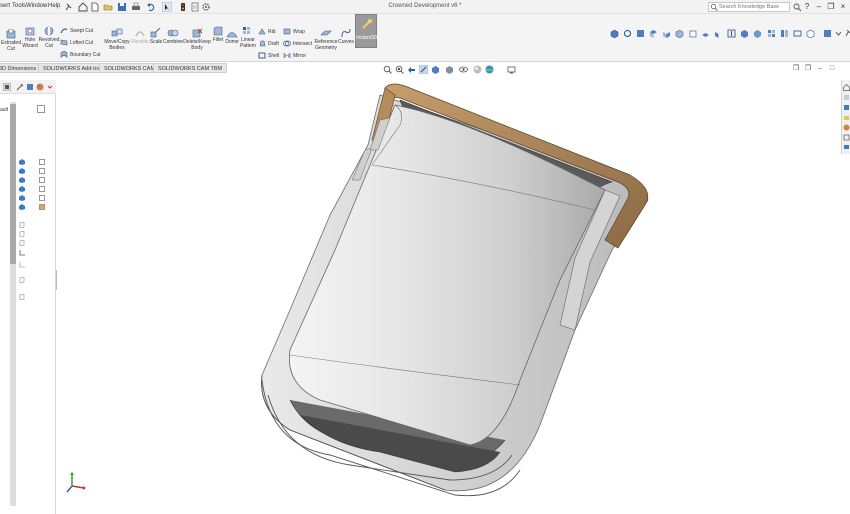  Describe the element at coordinates (36, 6) in the screenshot. I see `menu-window: Window` at that location.